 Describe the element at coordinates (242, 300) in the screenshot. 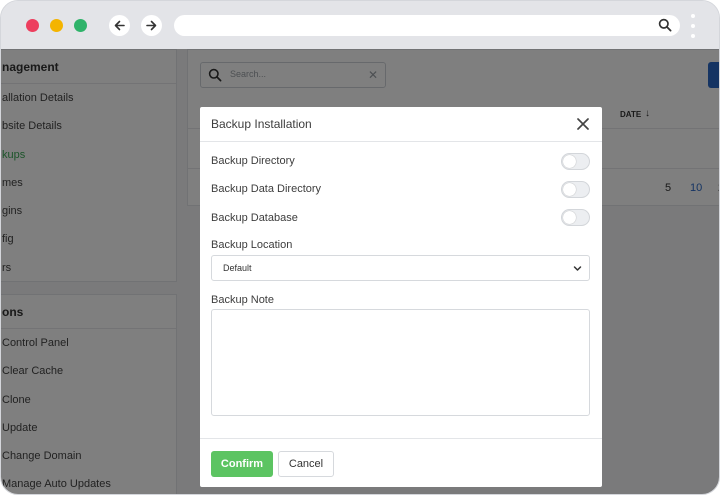

I see `backup-note-label: Backup Note` at that location.